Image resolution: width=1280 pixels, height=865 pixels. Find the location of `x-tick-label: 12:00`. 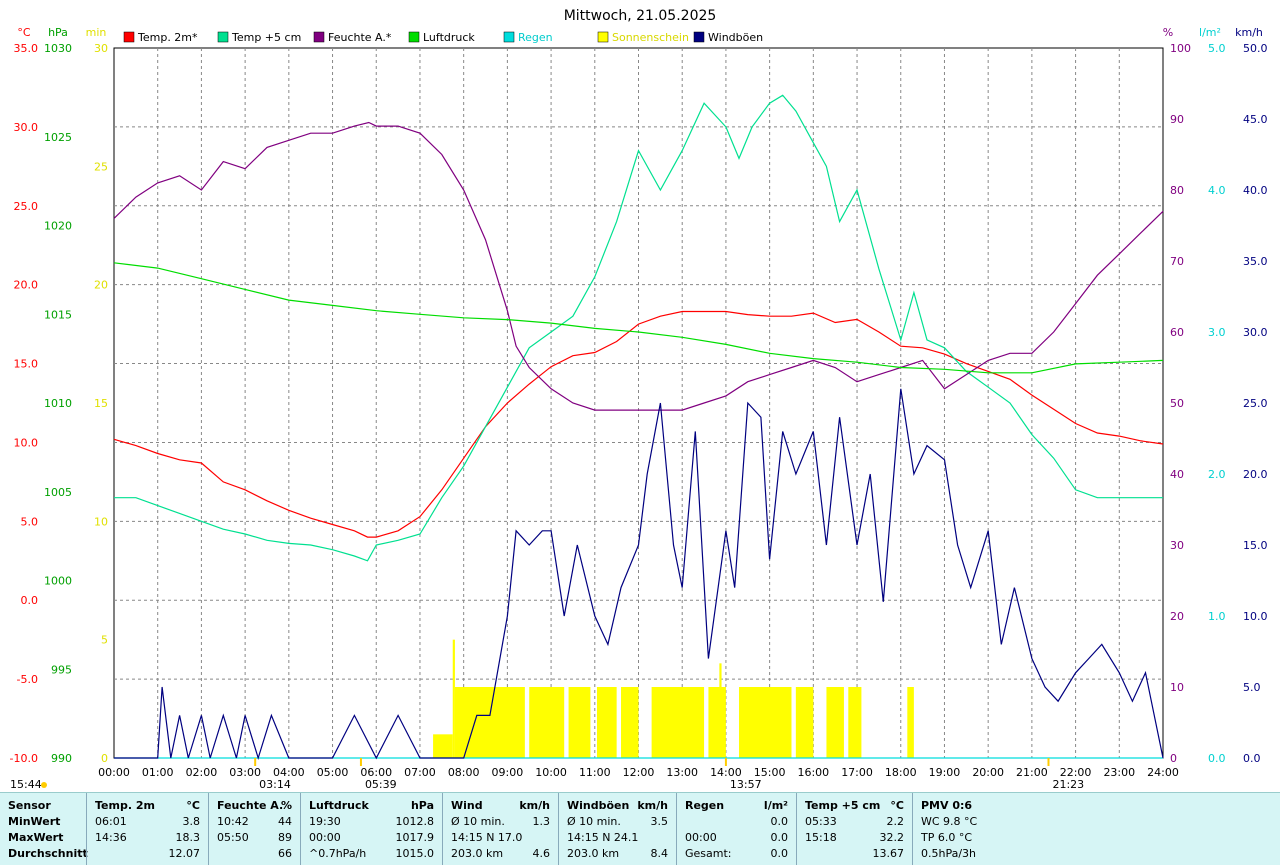

x-tick-label: 12:00 is located at coordinates (639, 772).